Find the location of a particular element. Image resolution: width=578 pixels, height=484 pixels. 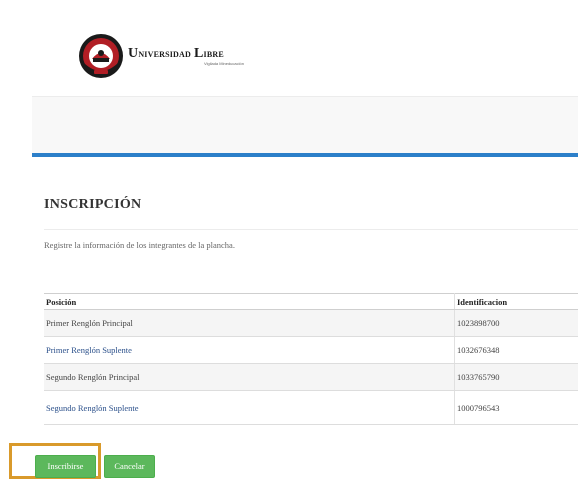

cell-identification: 1033765790 is located at coordinates (516, 377).